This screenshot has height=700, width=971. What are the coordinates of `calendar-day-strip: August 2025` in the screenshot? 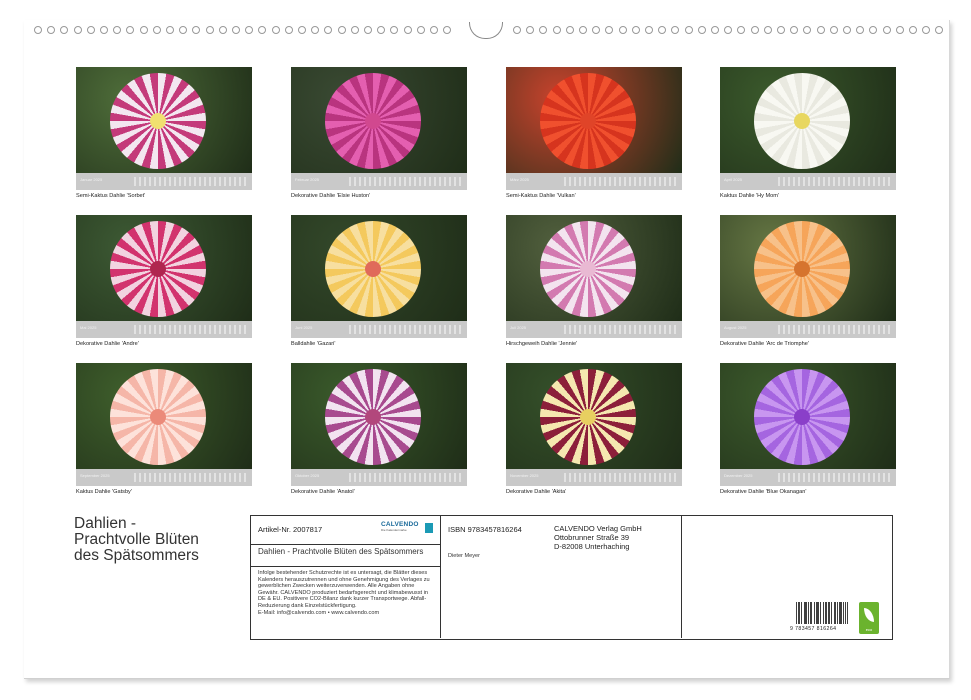 It's located at (808, 329).